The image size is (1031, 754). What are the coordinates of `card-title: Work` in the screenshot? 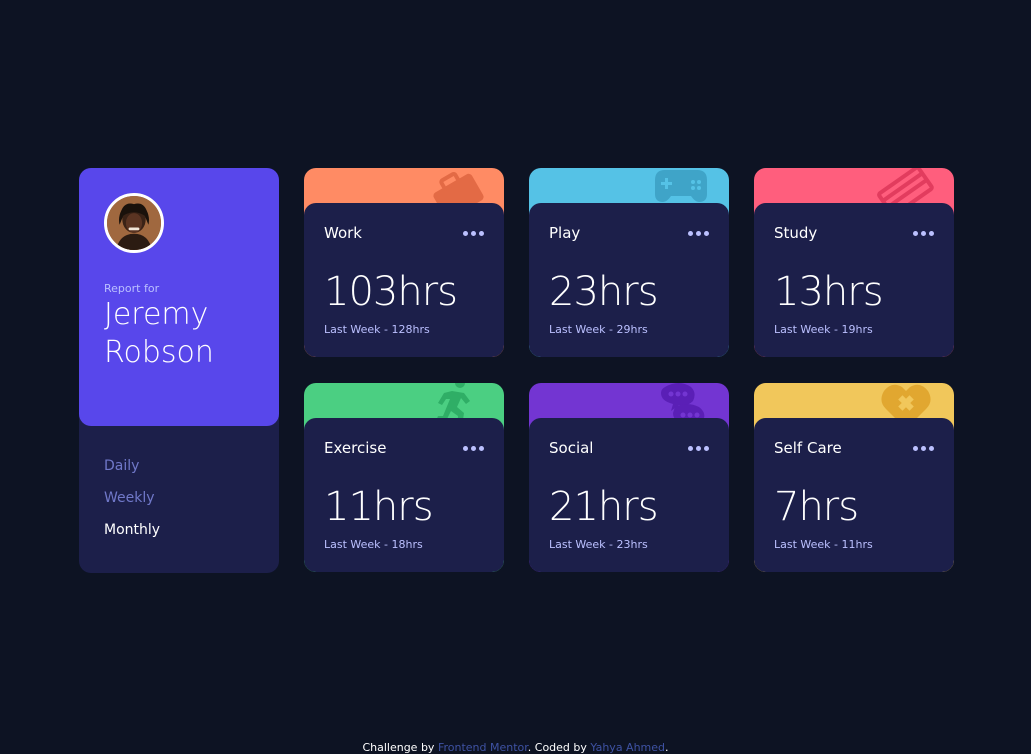 It's located at (343, 233).